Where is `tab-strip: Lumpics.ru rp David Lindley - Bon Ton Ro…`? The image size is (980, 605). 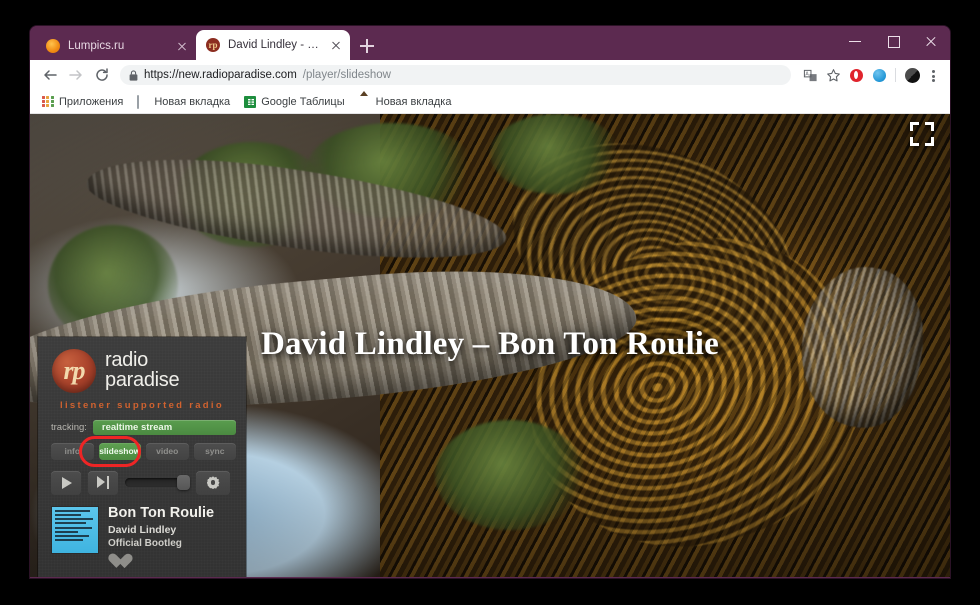
tab-strip: Lumpics.ru rp David Lindley - Bon Ton Ro… is located at coordinates (490, 43).